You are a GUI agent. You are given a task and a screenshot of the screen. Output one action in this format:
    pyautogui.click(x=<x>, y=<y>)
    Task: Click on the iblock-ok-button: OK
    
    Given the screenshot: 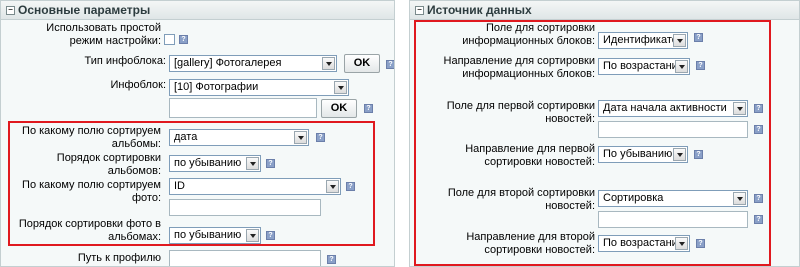 What is the action you would take?
    pyautogui.click(x=339, y=108)
    